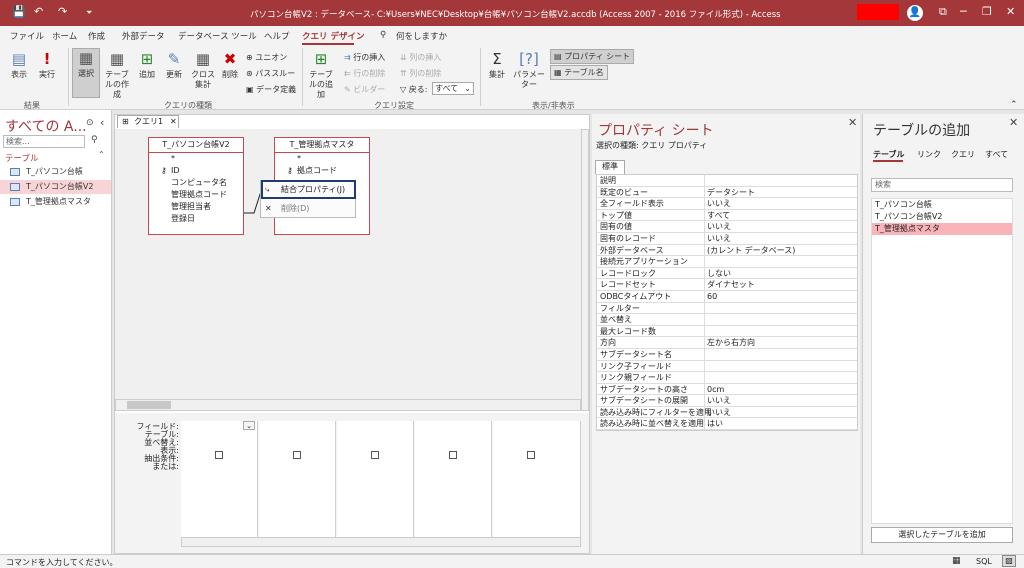 This screenshot has width=1024, height=568. I want to click on data-definition-button: ▣ データ定義, so click(271, 89).